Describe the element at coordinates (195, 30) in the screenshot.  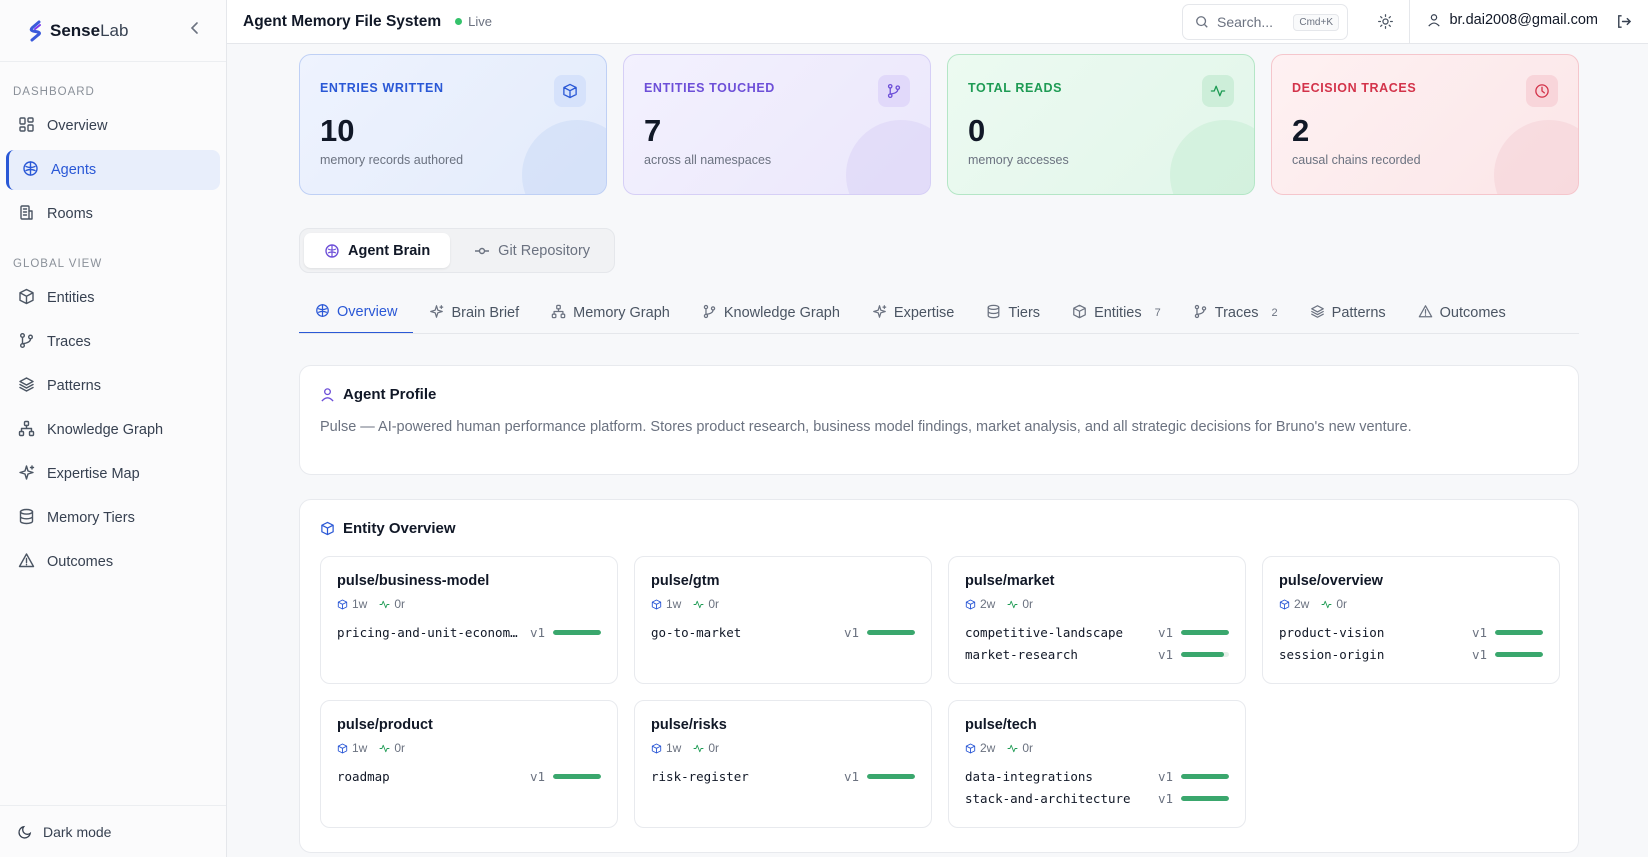
I see `collapse-sidebar-icon` at that location.